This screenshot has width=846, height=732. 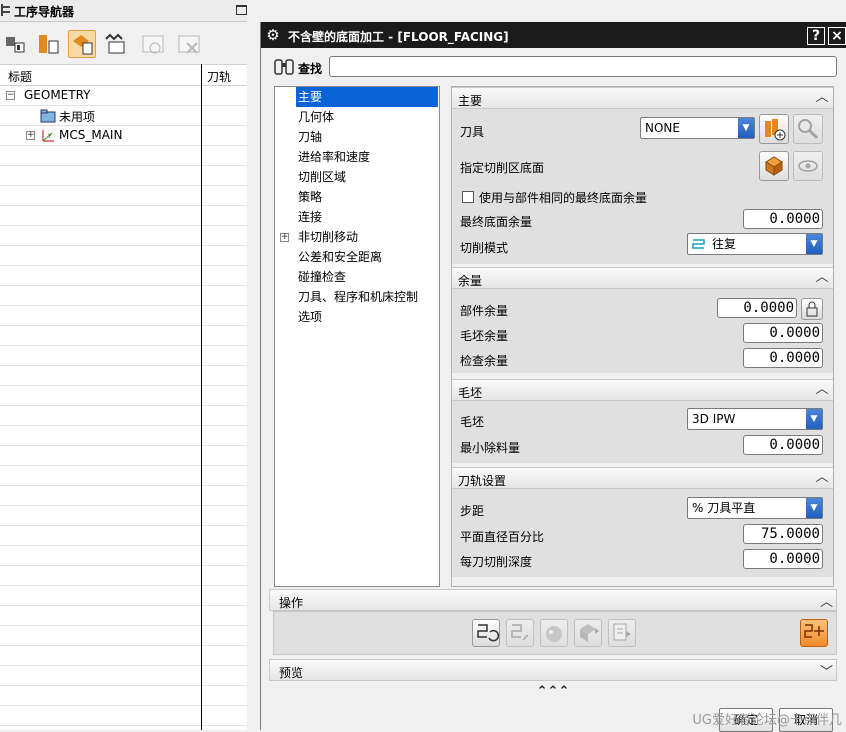 I want to click on new-tool-button, so click(x=774, y=129).